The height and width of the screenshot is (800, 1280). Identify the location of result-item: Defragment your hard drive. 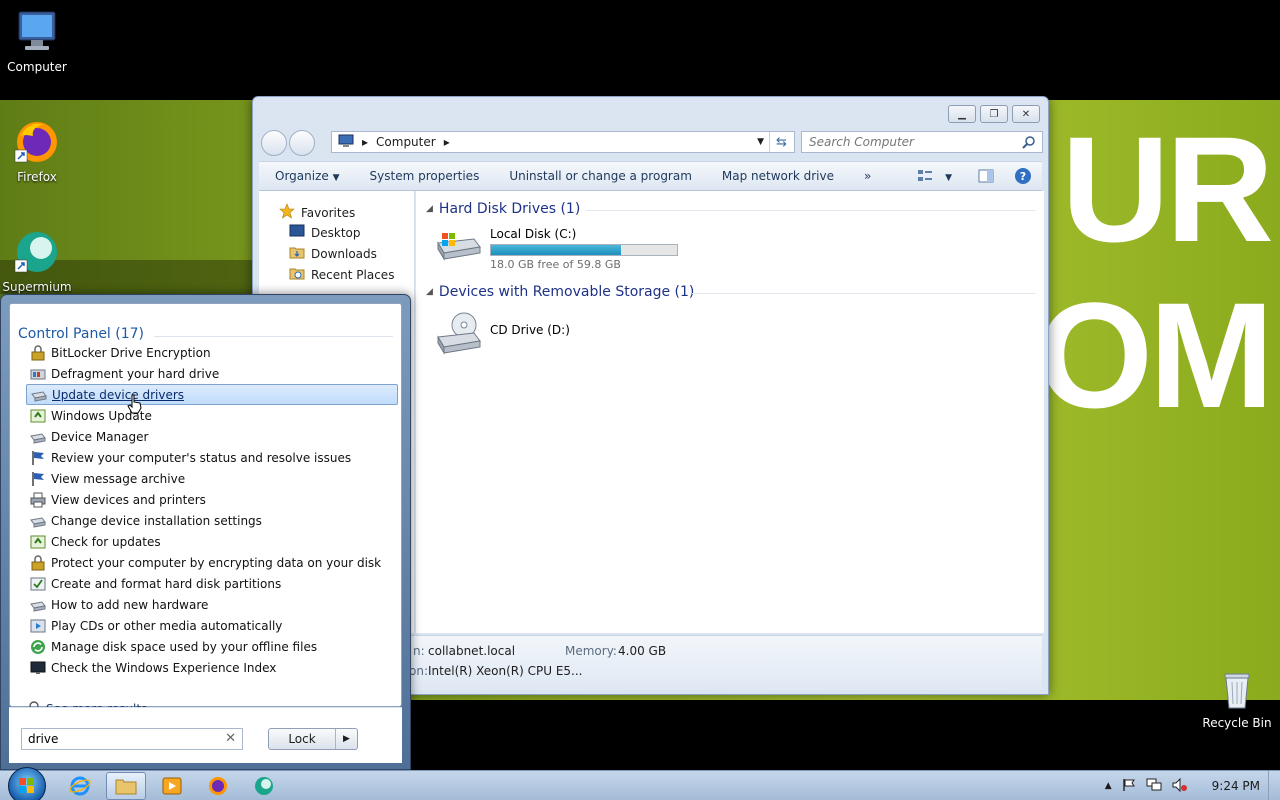
(212, 373).